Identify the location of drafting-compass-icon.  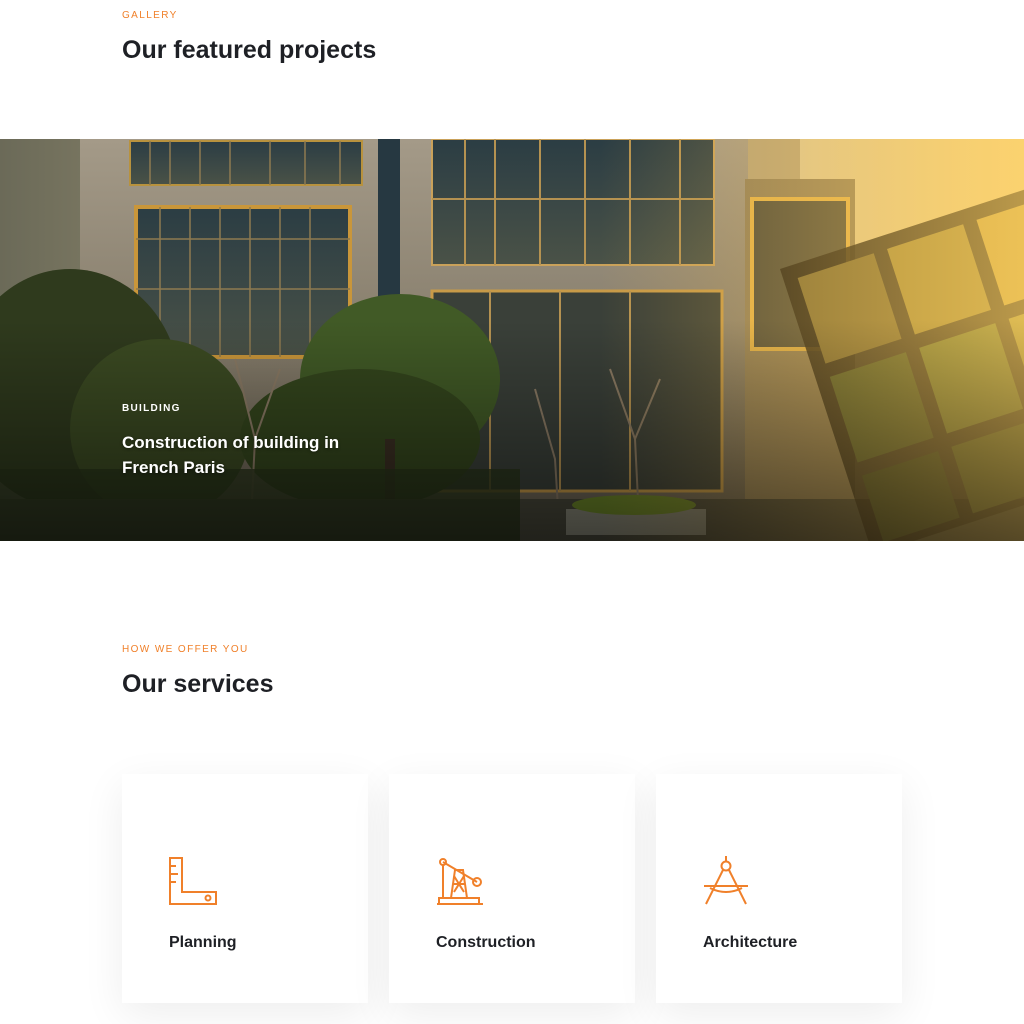
(726, 880).